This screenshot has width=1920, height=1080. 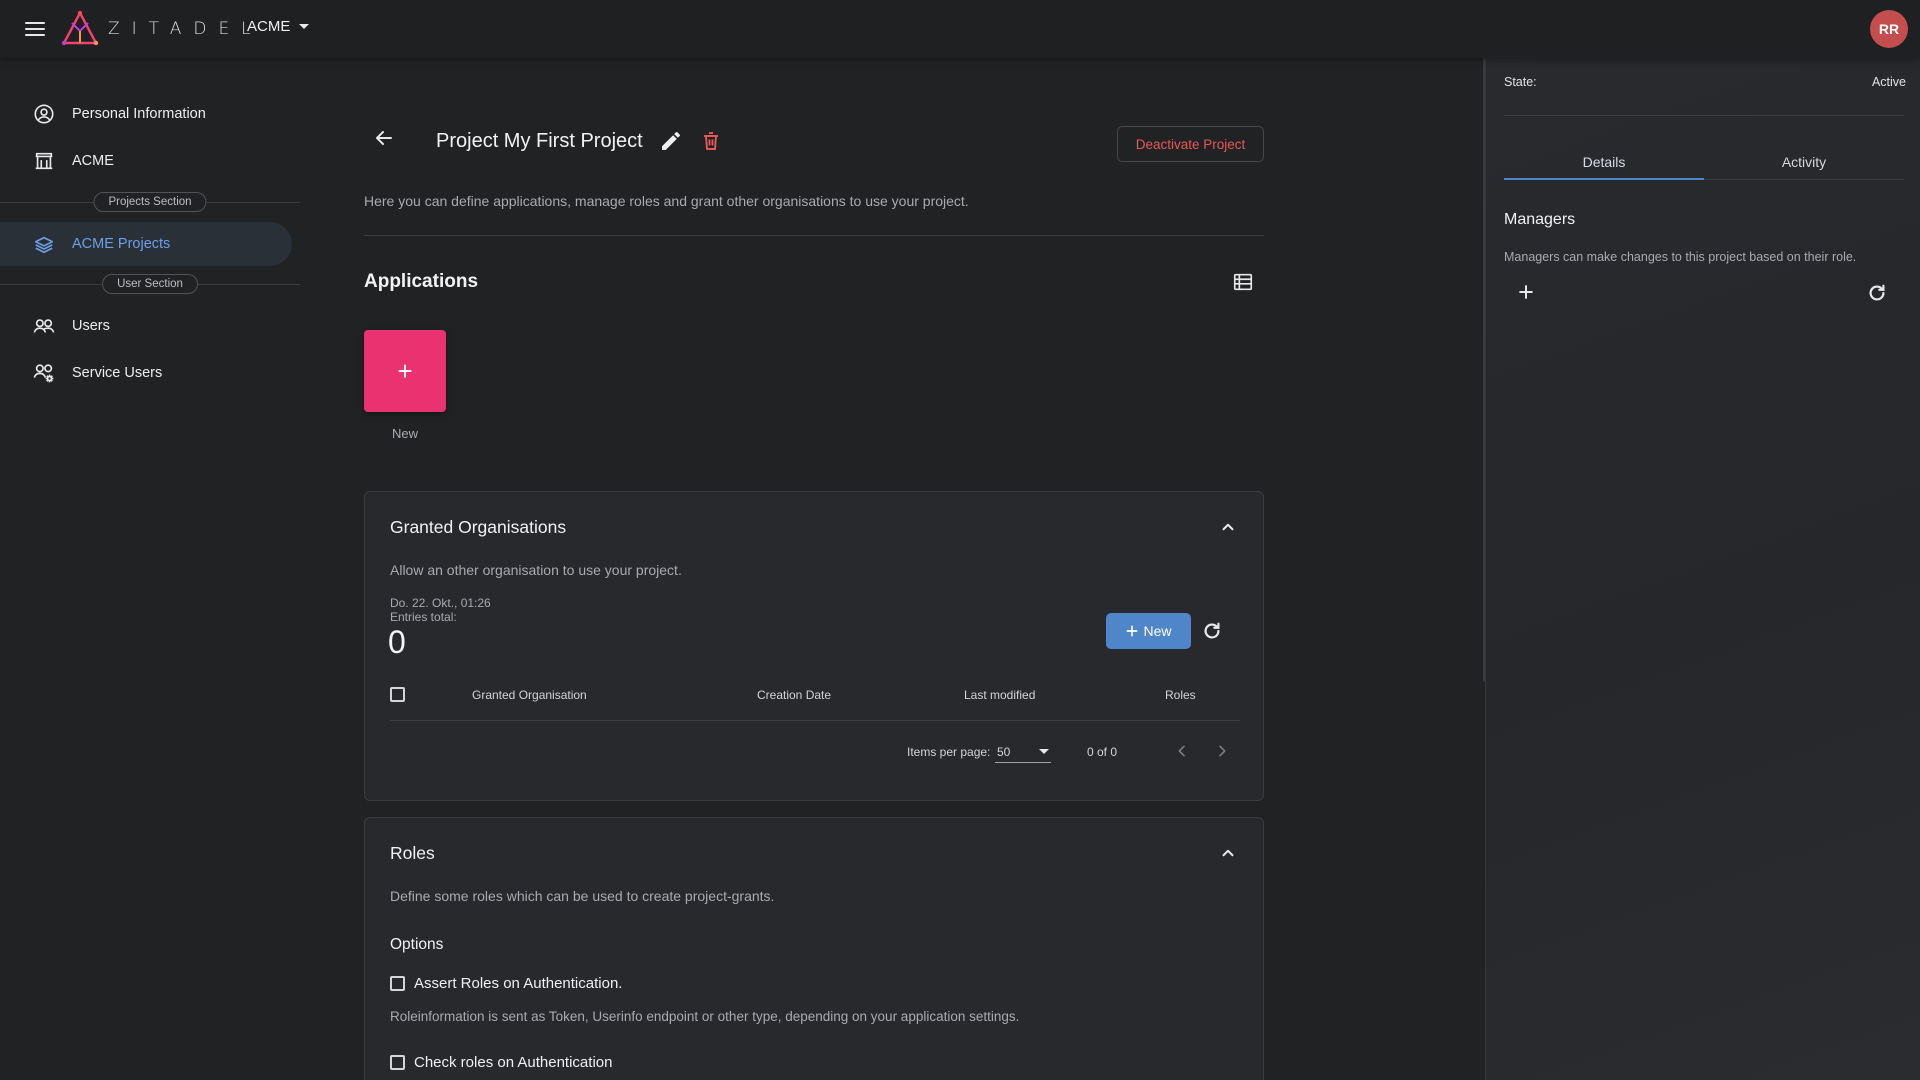 I want to click on org-switcher: ACME, so click(x=278, y=26).